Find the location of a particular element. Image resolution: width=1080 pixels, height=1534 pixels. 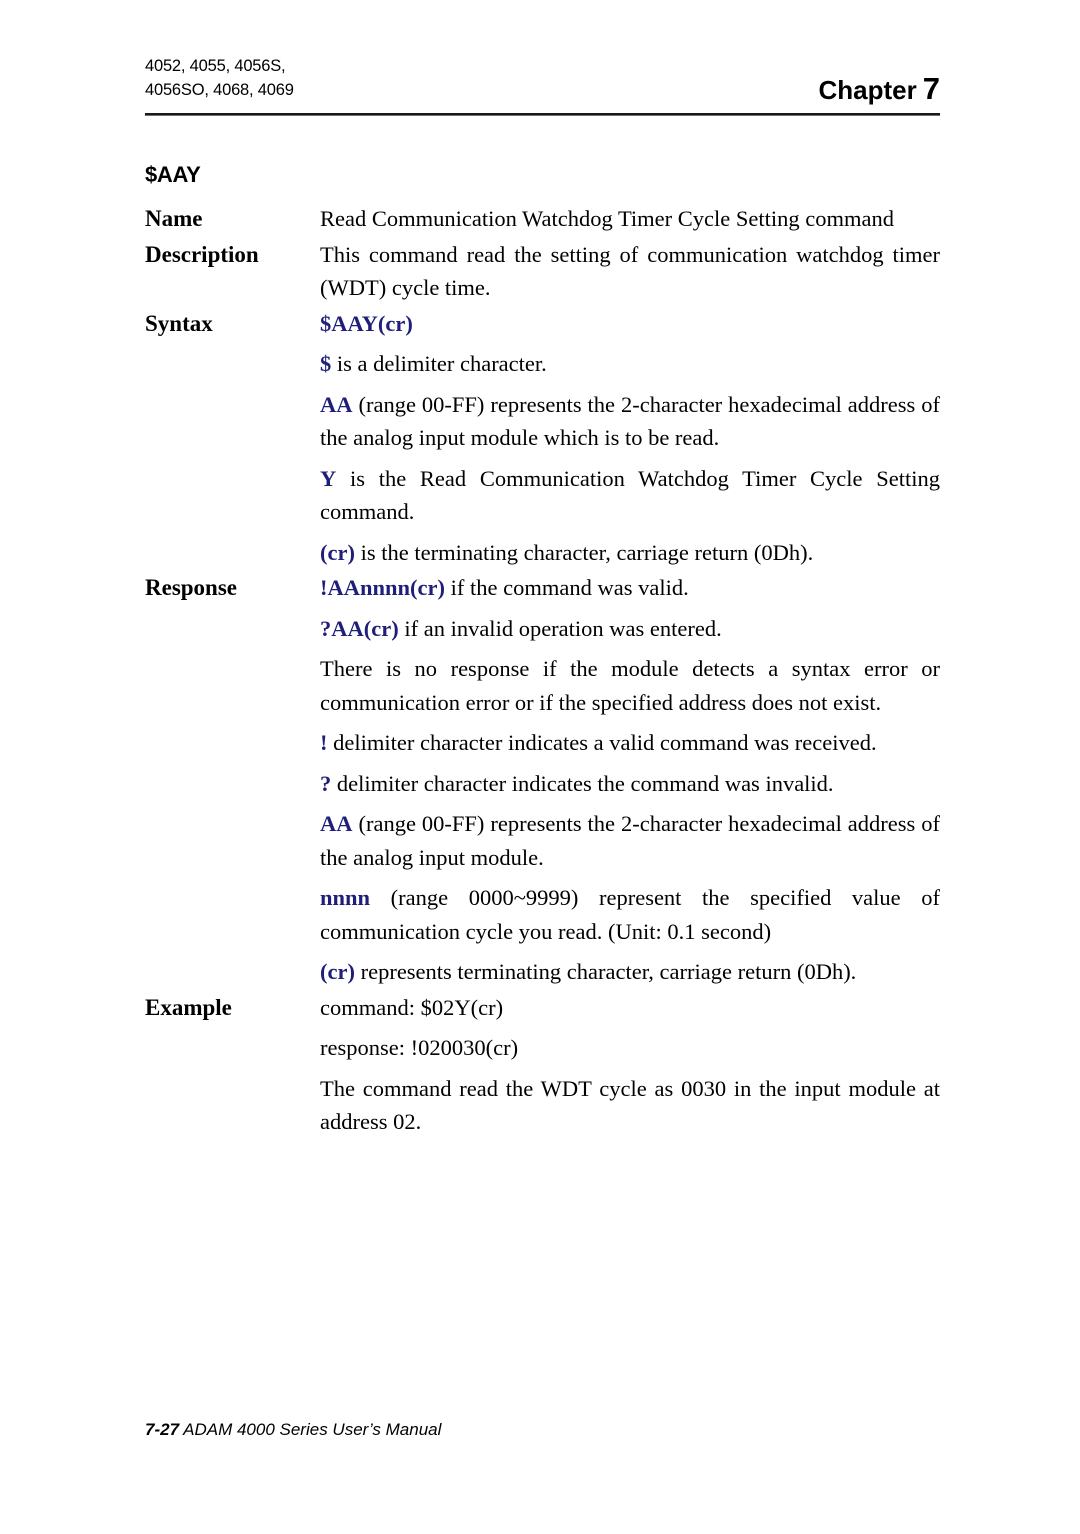

response-item-token: !AAnnnn(cr) is located at coordinates (383, 587).